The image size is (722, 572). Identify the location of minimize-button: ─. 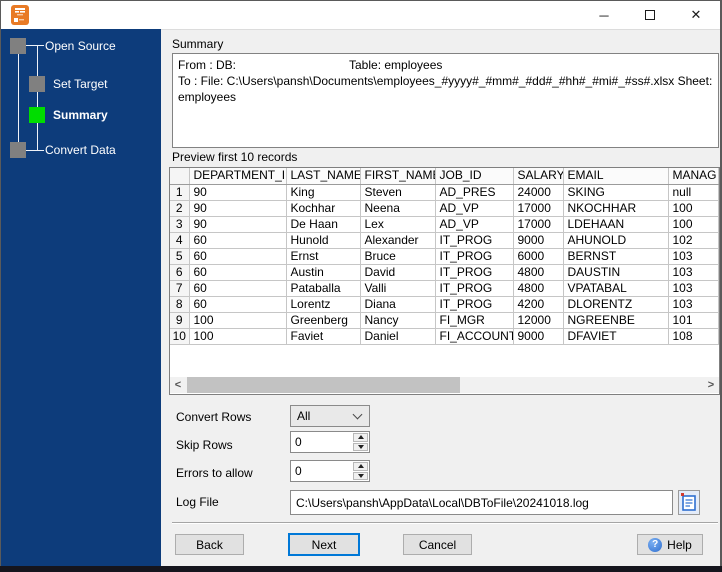
(604, 15).